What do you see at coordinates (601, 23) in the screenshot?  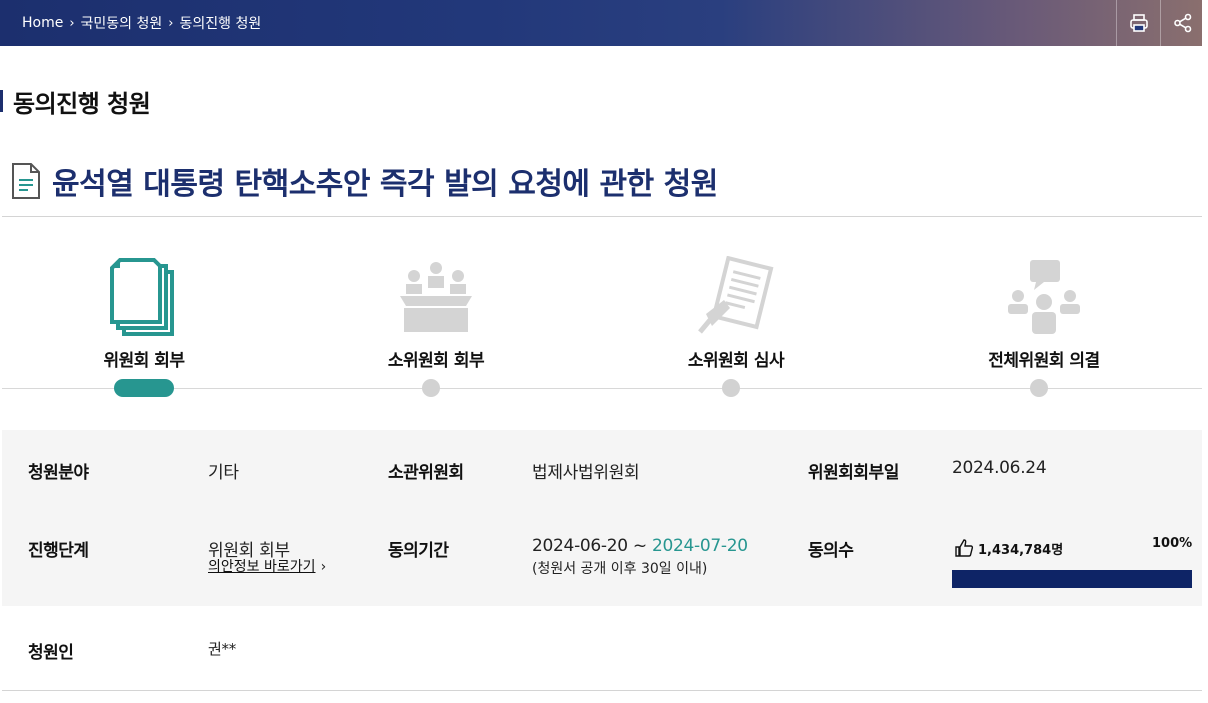 I see `top-banner: Home › 국민동의 청원 › 동의진행 청원` at bounding box center [601, 23].